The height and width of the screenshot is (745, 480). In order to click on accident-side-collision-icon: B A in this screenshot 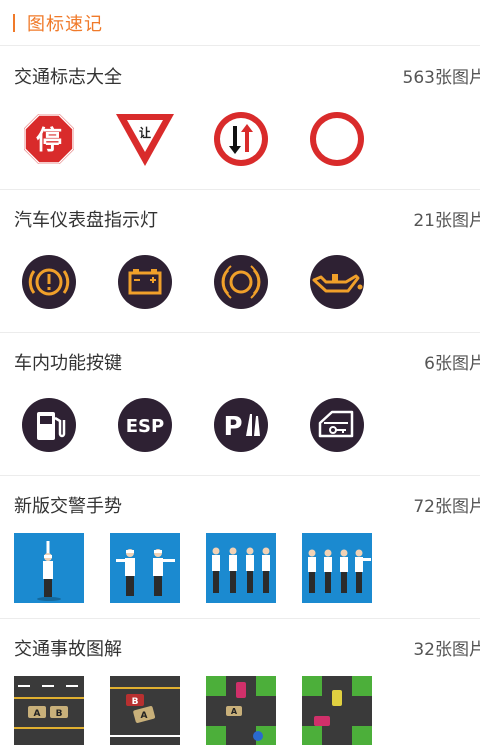, I will do `click(145, 710)`.